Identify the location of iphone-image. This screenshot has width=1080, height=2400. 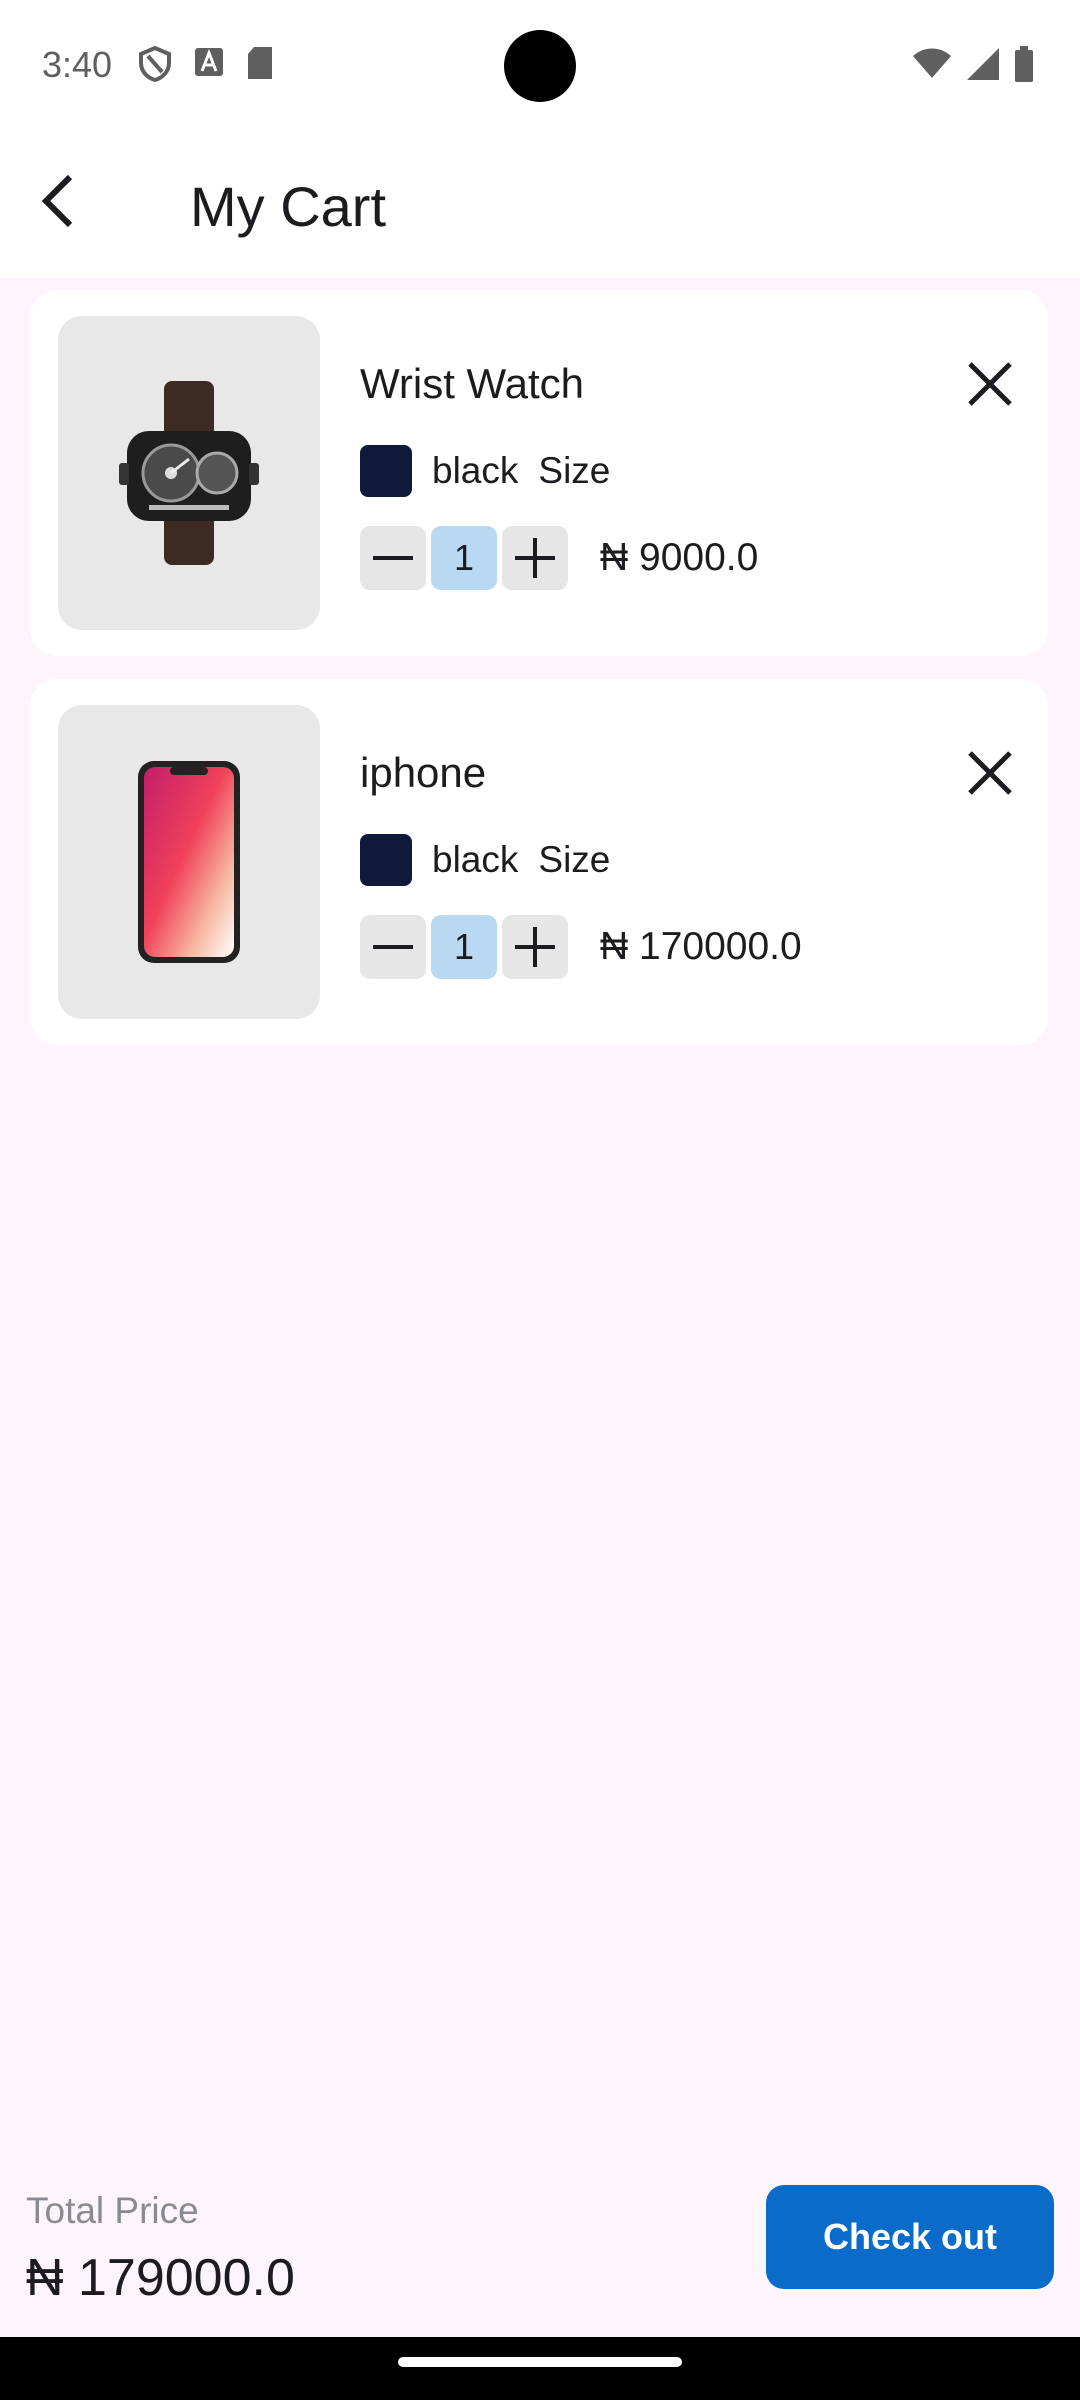
(189, 862).